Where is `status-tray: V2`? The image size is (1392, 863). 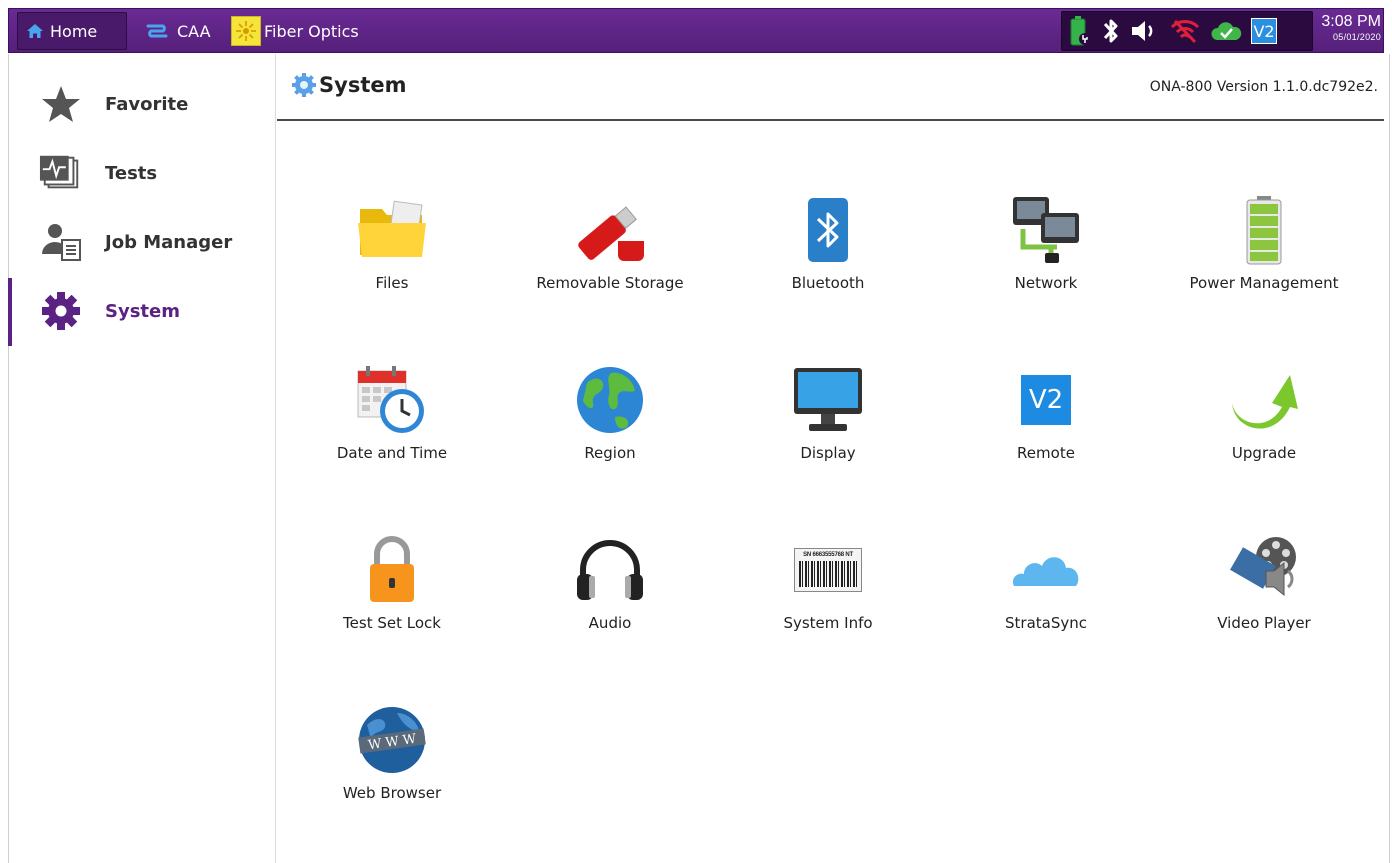
status-tray: V2 is located at coordinates (1187, 31).